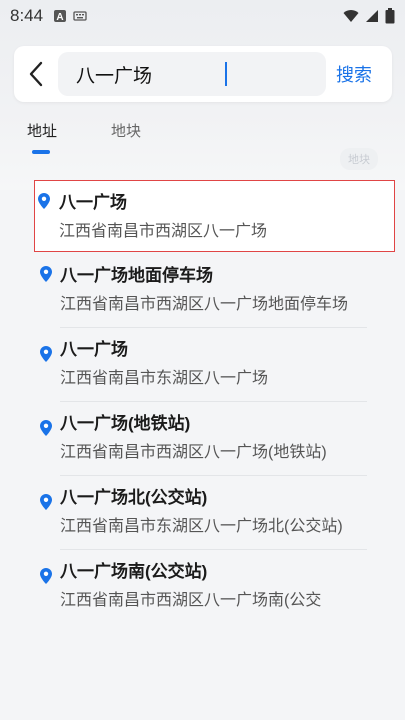  What do you see at coordinates (202, 587) in the screenshot?
I see `list-item: 八一广场南(公交站) 江西省南昌市西湖区八一广场南(公交` at bounding box center [202, 587].